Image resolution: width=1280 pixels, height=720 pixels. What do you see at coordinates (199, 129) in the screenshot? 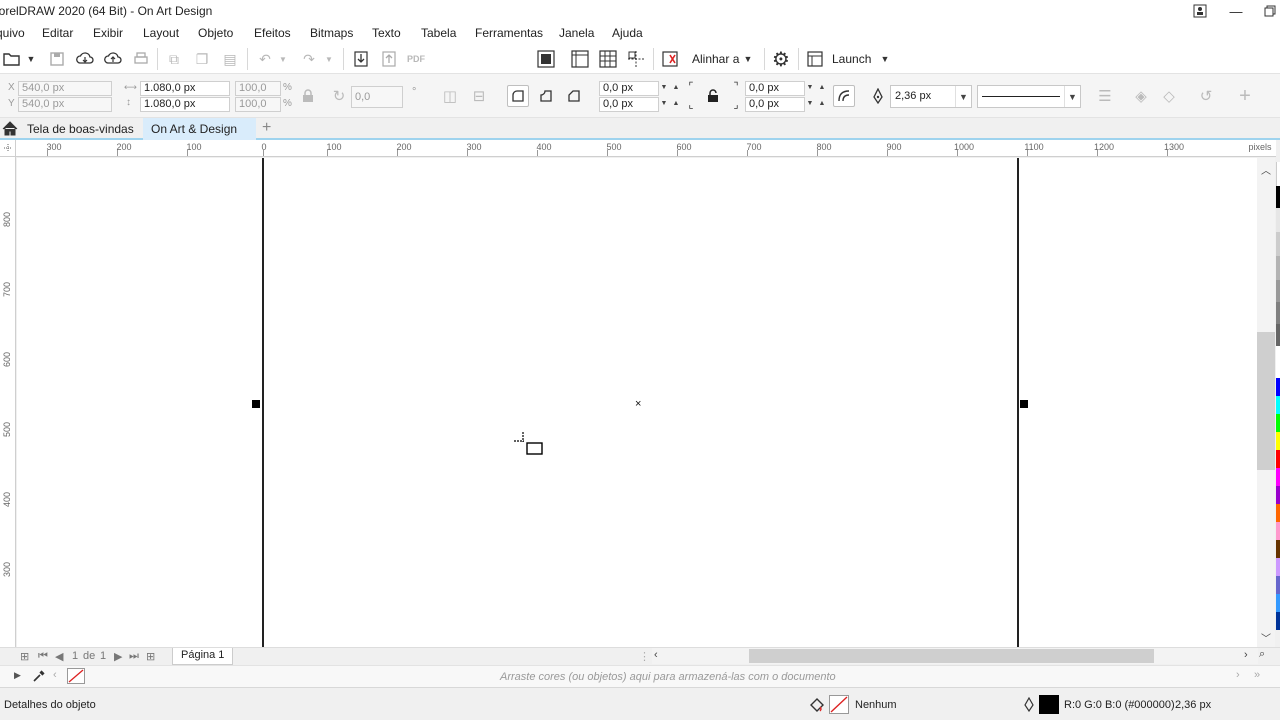
I see `tab-document: On Art & Design` at bounding box center [199, 129].